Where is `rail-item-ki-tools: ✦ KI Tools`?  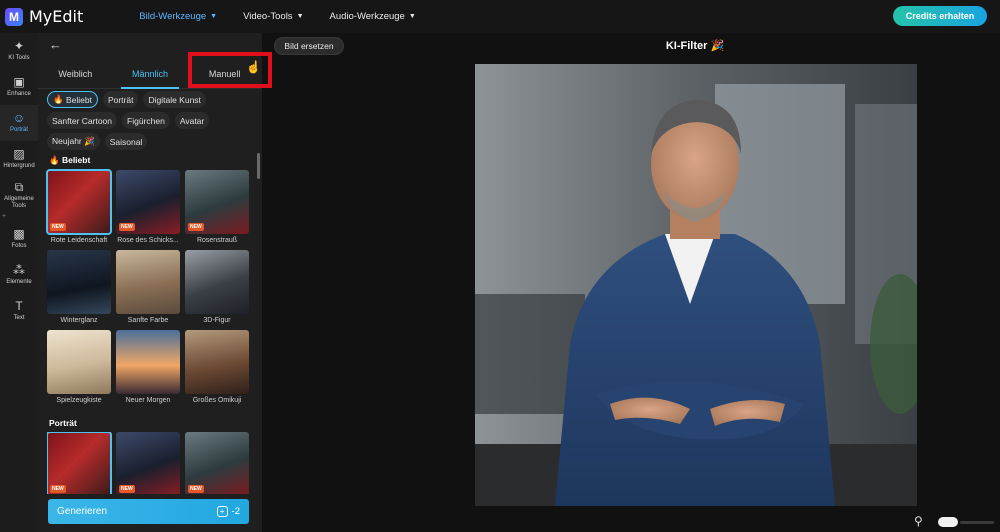 rail-item-ki-tools: ✦ KI Tools is located at coordinates (19, 51).